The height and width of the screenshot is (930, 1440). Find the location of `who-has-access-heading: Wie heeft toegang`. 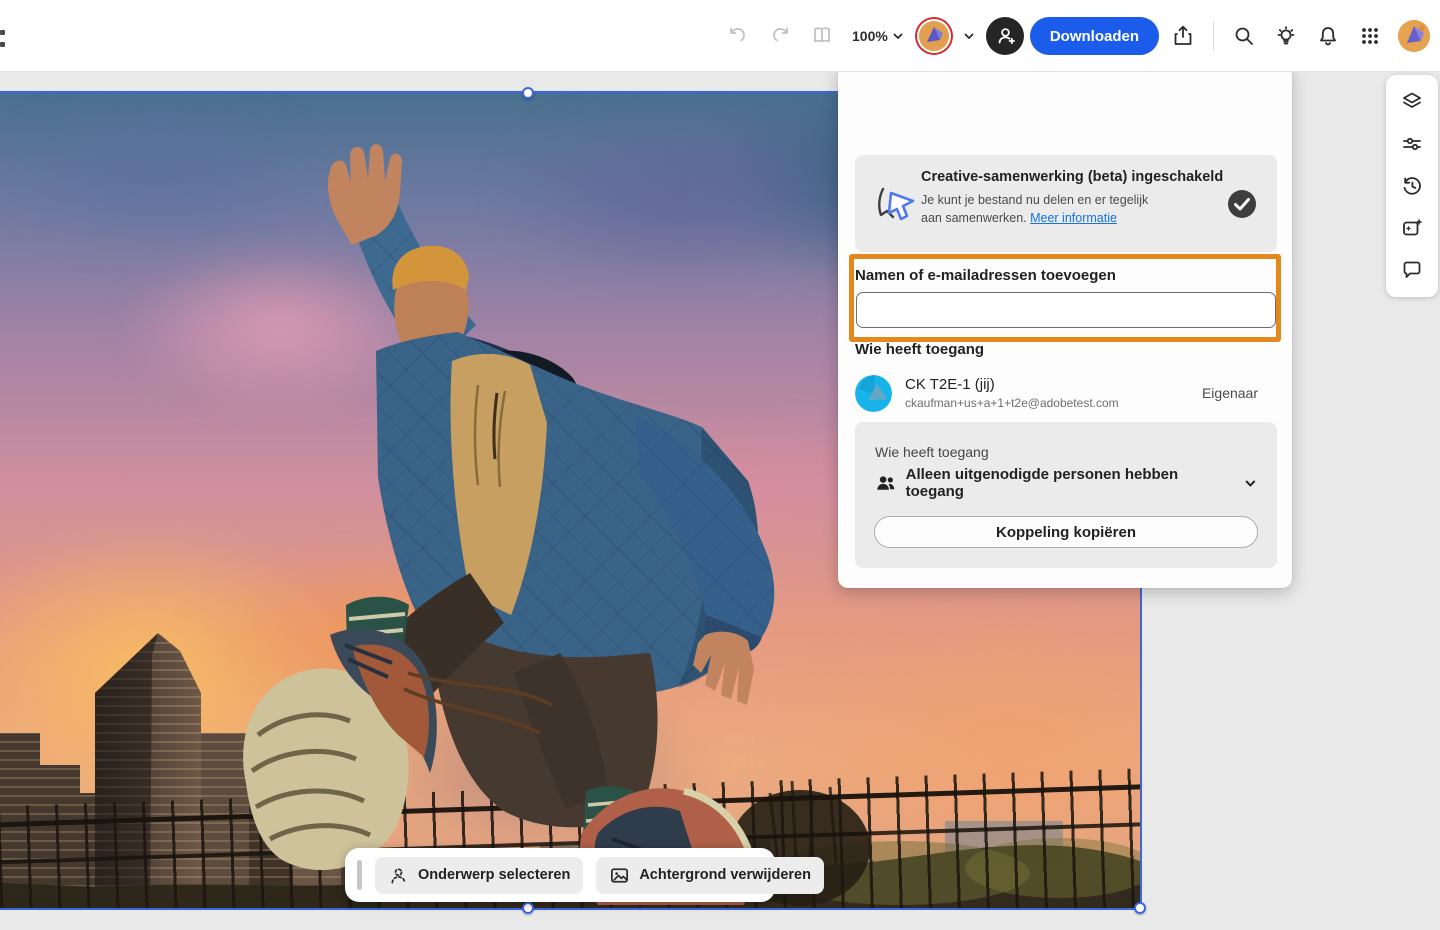

who-has-access-heading: Wie heeft toegang is located at coordinates (920, 349).